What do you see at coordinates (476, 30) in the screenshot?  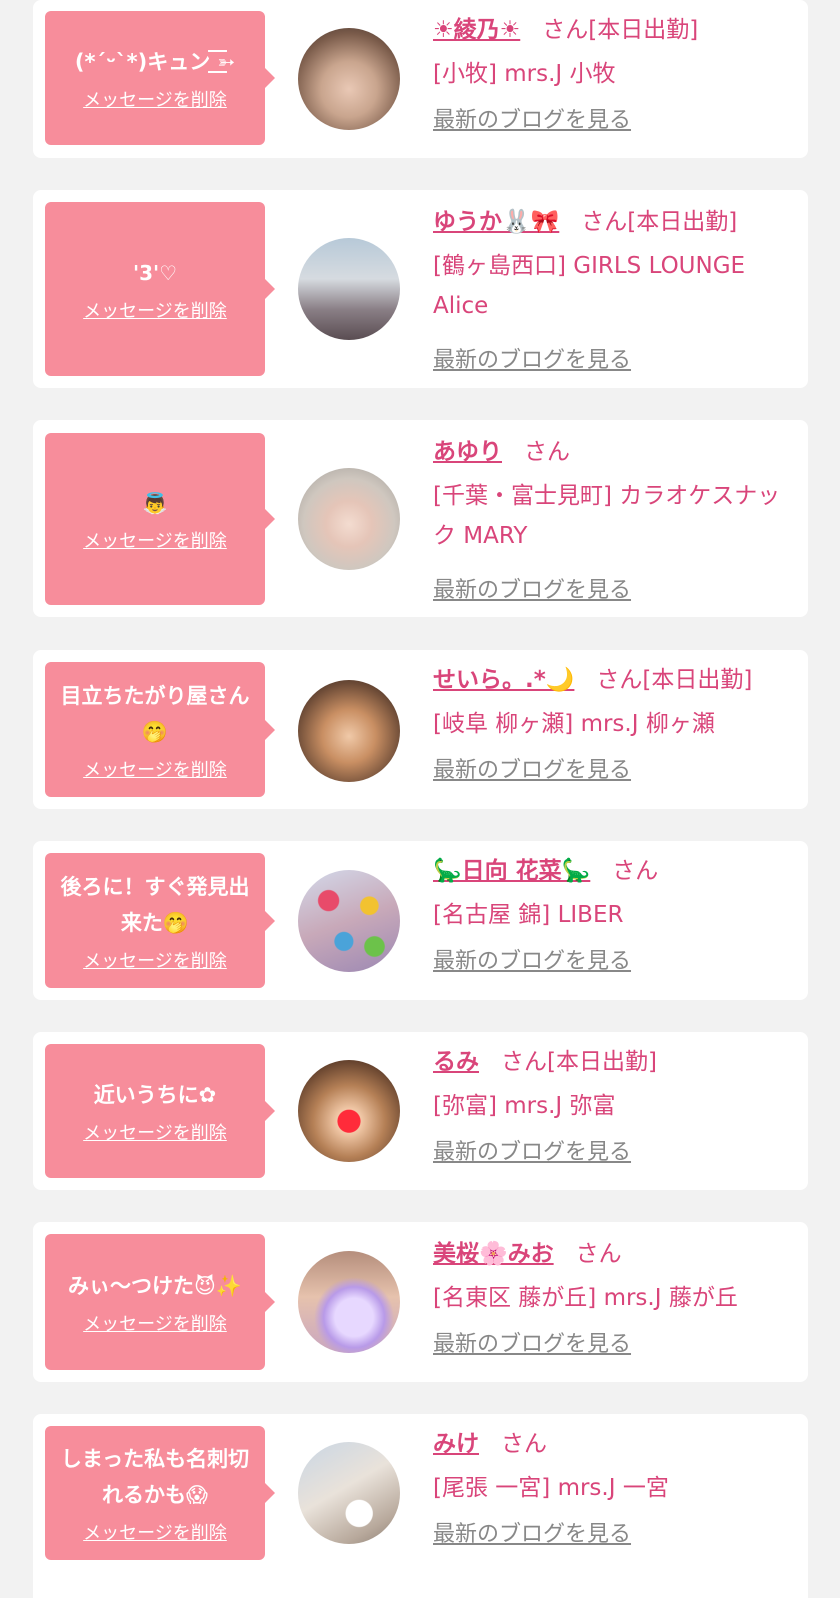 I see `girl-name-link: ☀綾乃☀` at bounding box center [476, 30].